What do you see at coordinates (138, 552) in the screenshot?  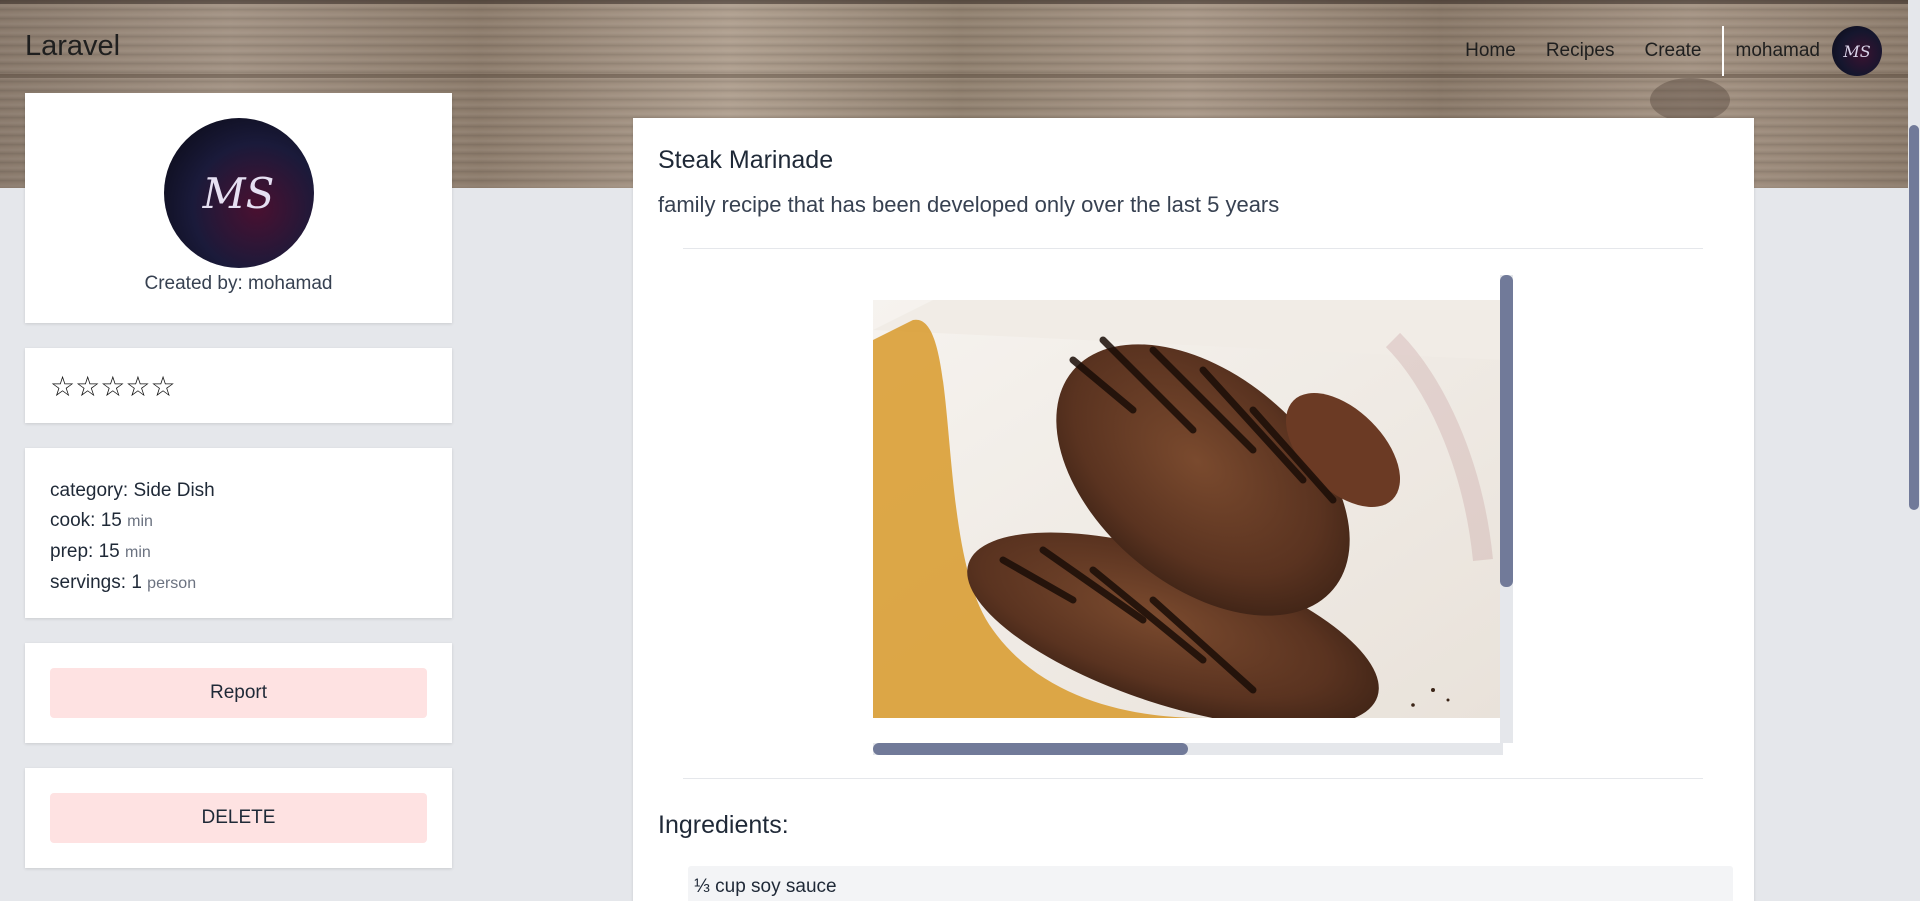 I see `prep-unit: min` at bounding box center [138, 552].